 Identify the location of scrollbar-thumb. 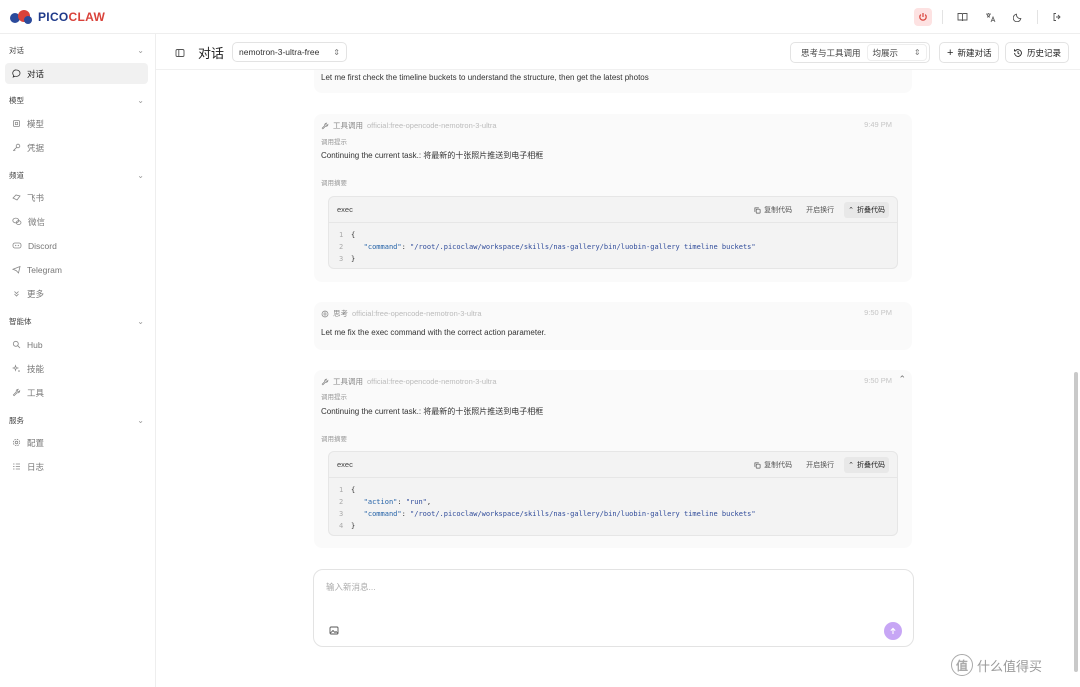
(1076, 522).